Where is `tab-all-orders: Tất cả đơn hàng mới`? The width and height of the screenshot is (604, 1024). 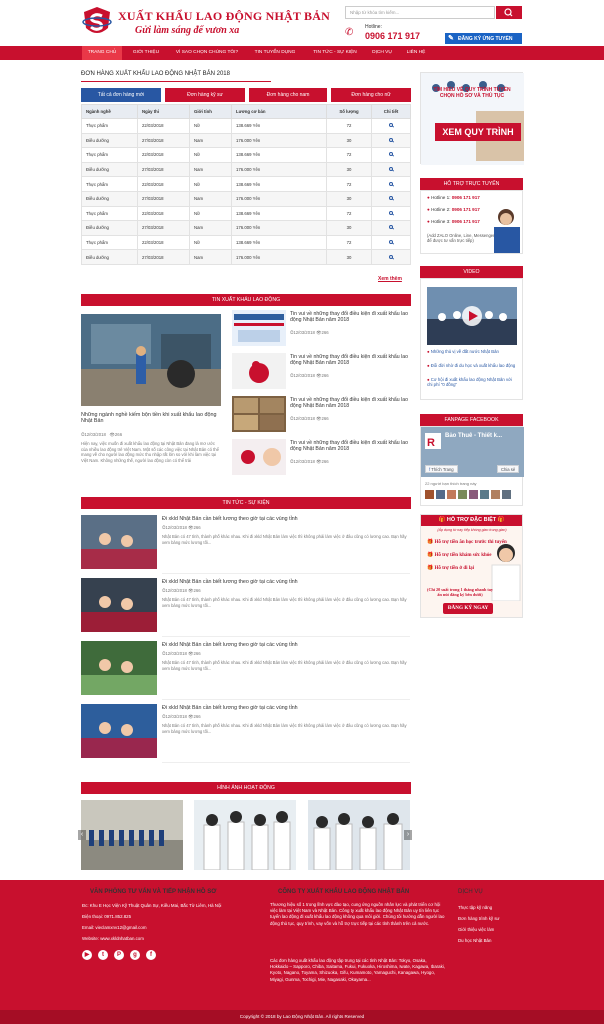 tab-all-orders: Tất cả đơn hàng mới is located at coordinates (121, 95).